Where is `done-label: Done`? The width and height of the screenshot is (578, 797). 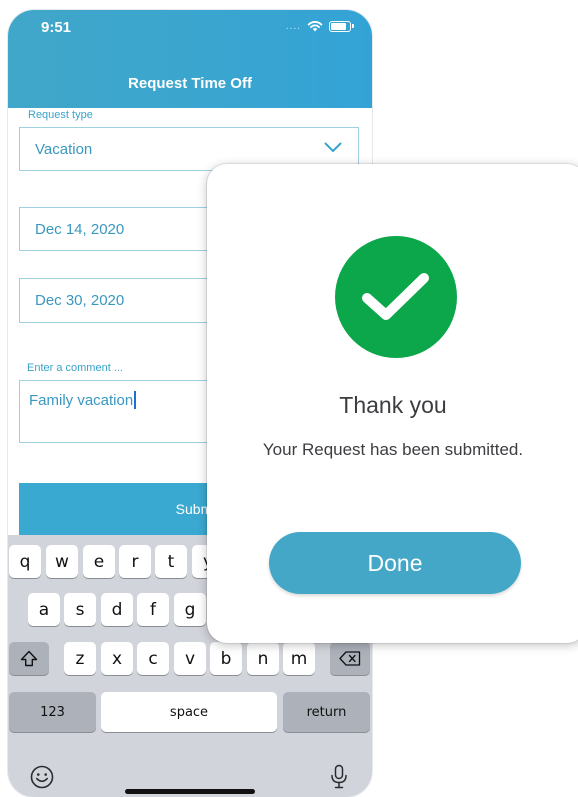 done-label: Done is located at coordinates (395, 562).